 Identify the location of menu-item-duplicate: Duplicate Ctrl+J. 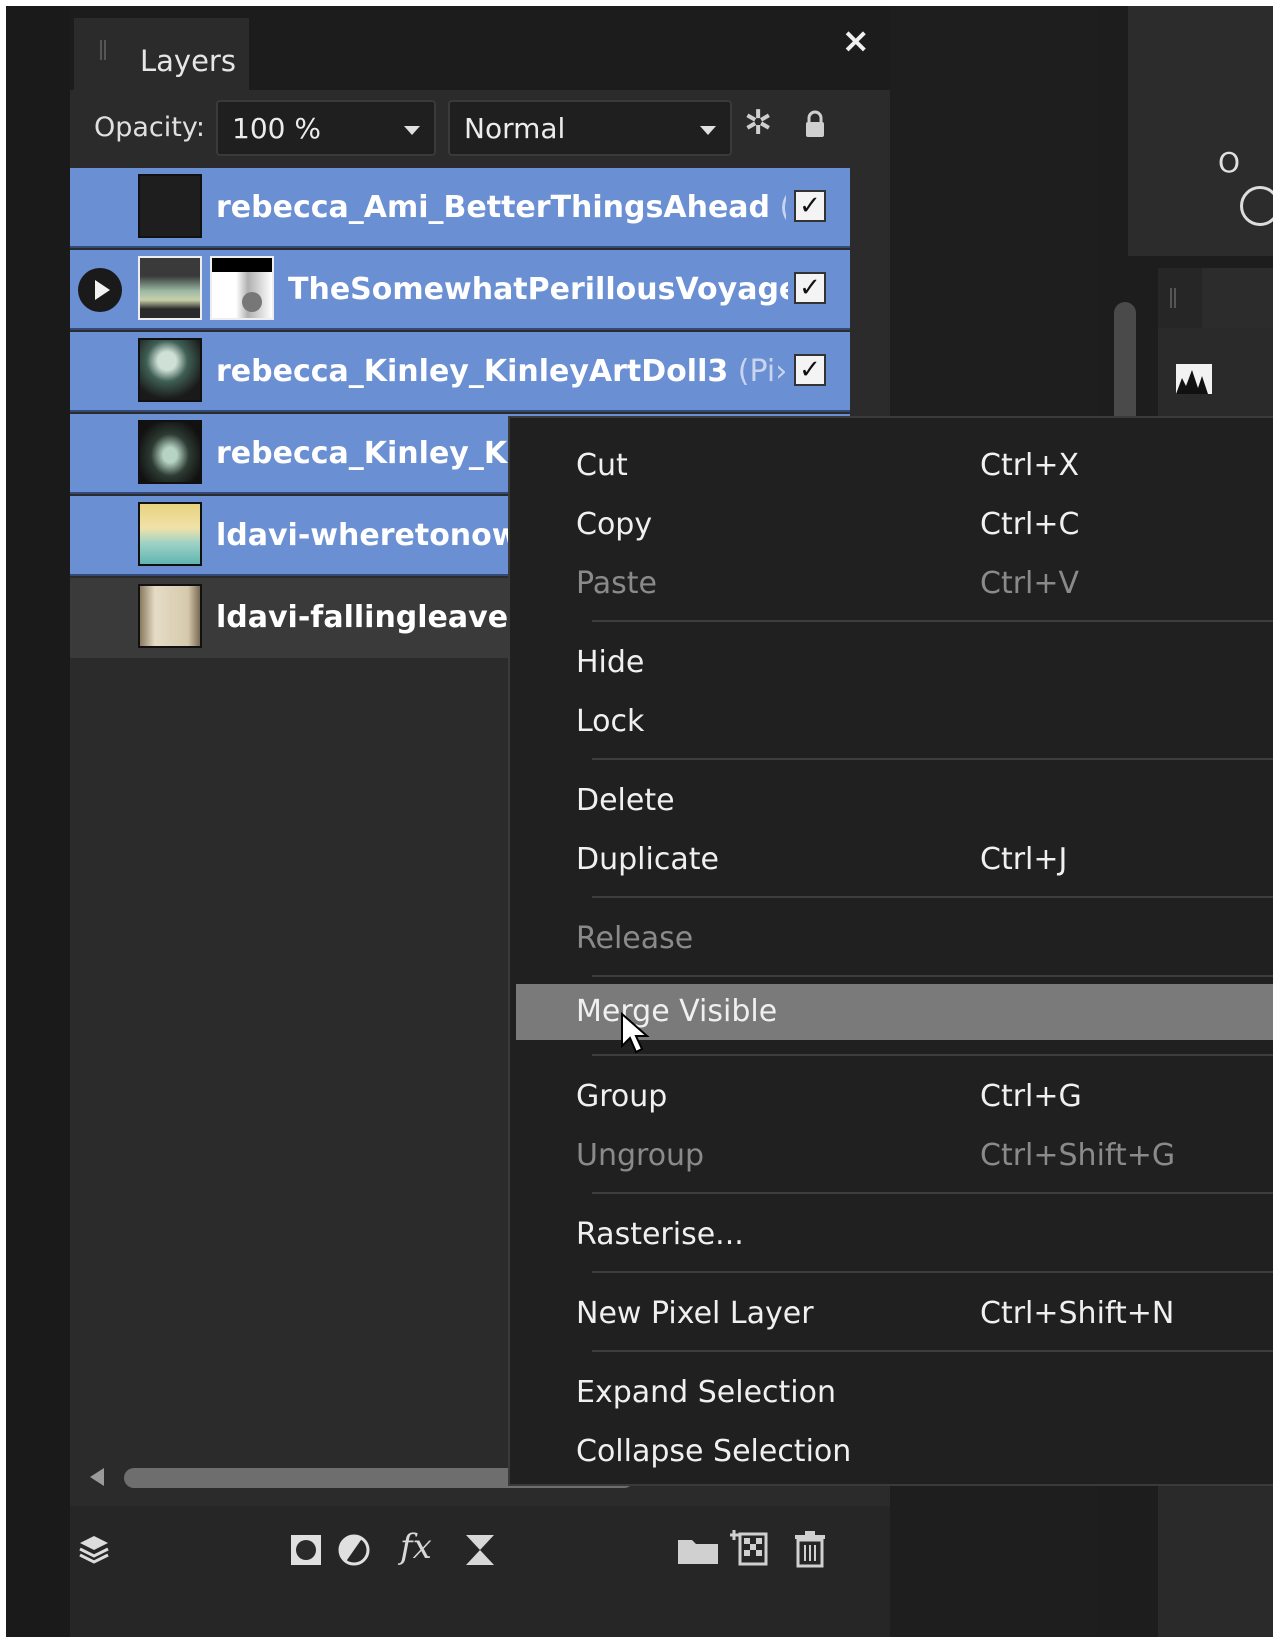
(891, 860).